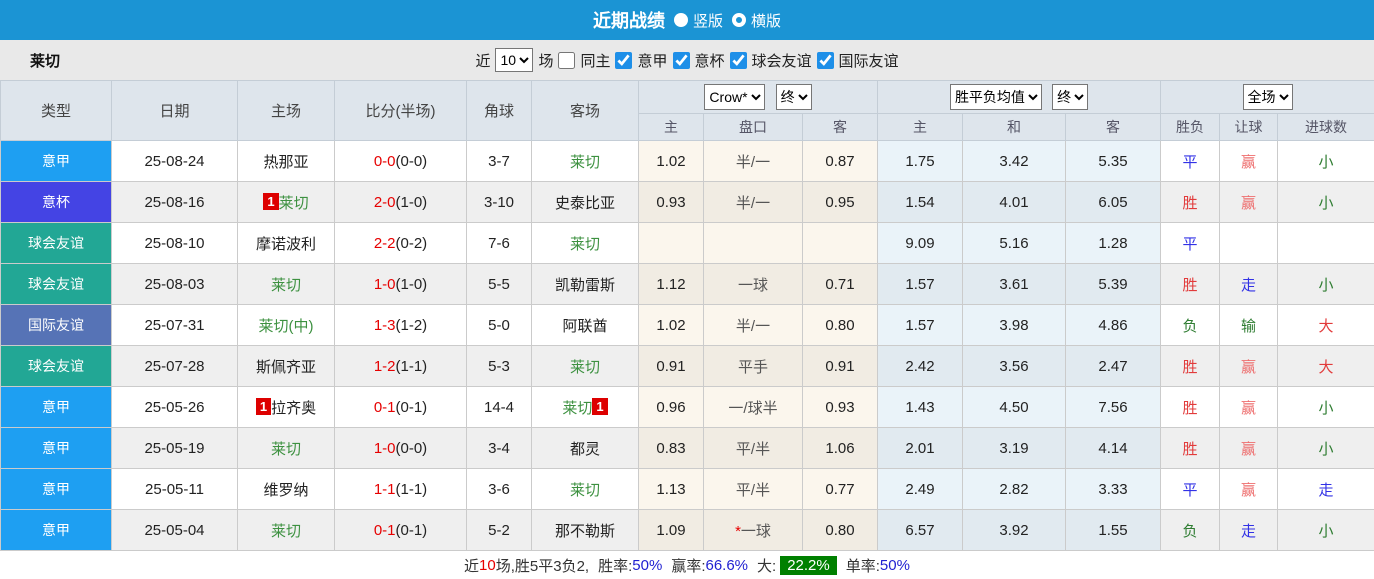 Image resolution: width=1374 pixels, height=579 pixels. What do you see at coordinates (671, 243) in the screenshot?
I see `handicap-home-odds` at bounding box center [671, 243].